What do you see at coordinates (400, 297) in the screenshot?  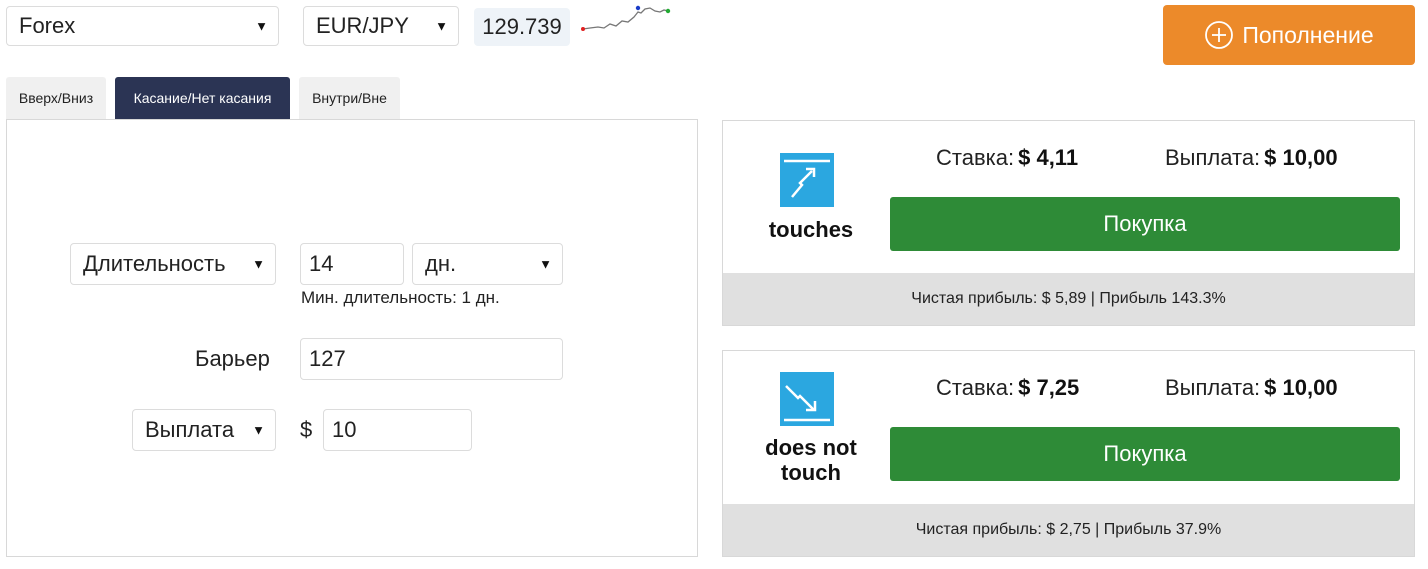 I see `min-duration-hint: Мин. длительность: 1 дн.` at bounding box center [400, 297].